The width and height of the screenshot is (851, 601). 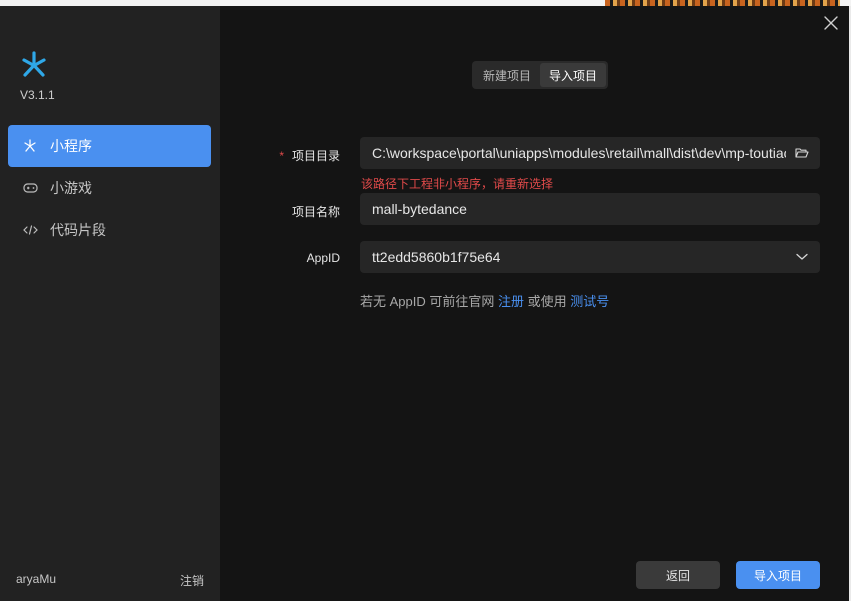 What do you see at coordinates (36, 579) in the screenshot?
I see `user-name: aryaMu` at bounding box center [36, 579].